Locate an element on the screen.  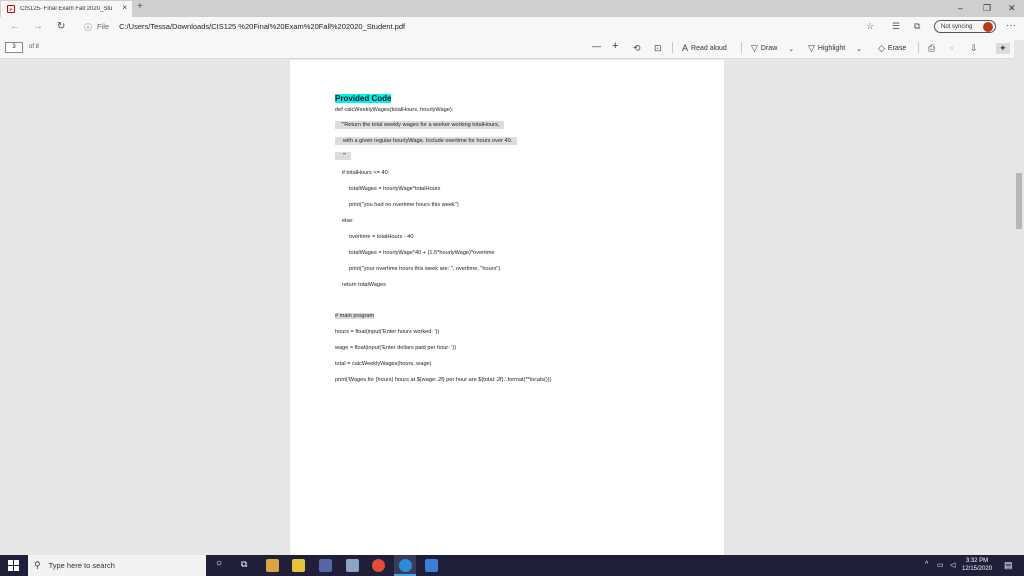
page-number-input: 3 is located at coordinates (14, 47).